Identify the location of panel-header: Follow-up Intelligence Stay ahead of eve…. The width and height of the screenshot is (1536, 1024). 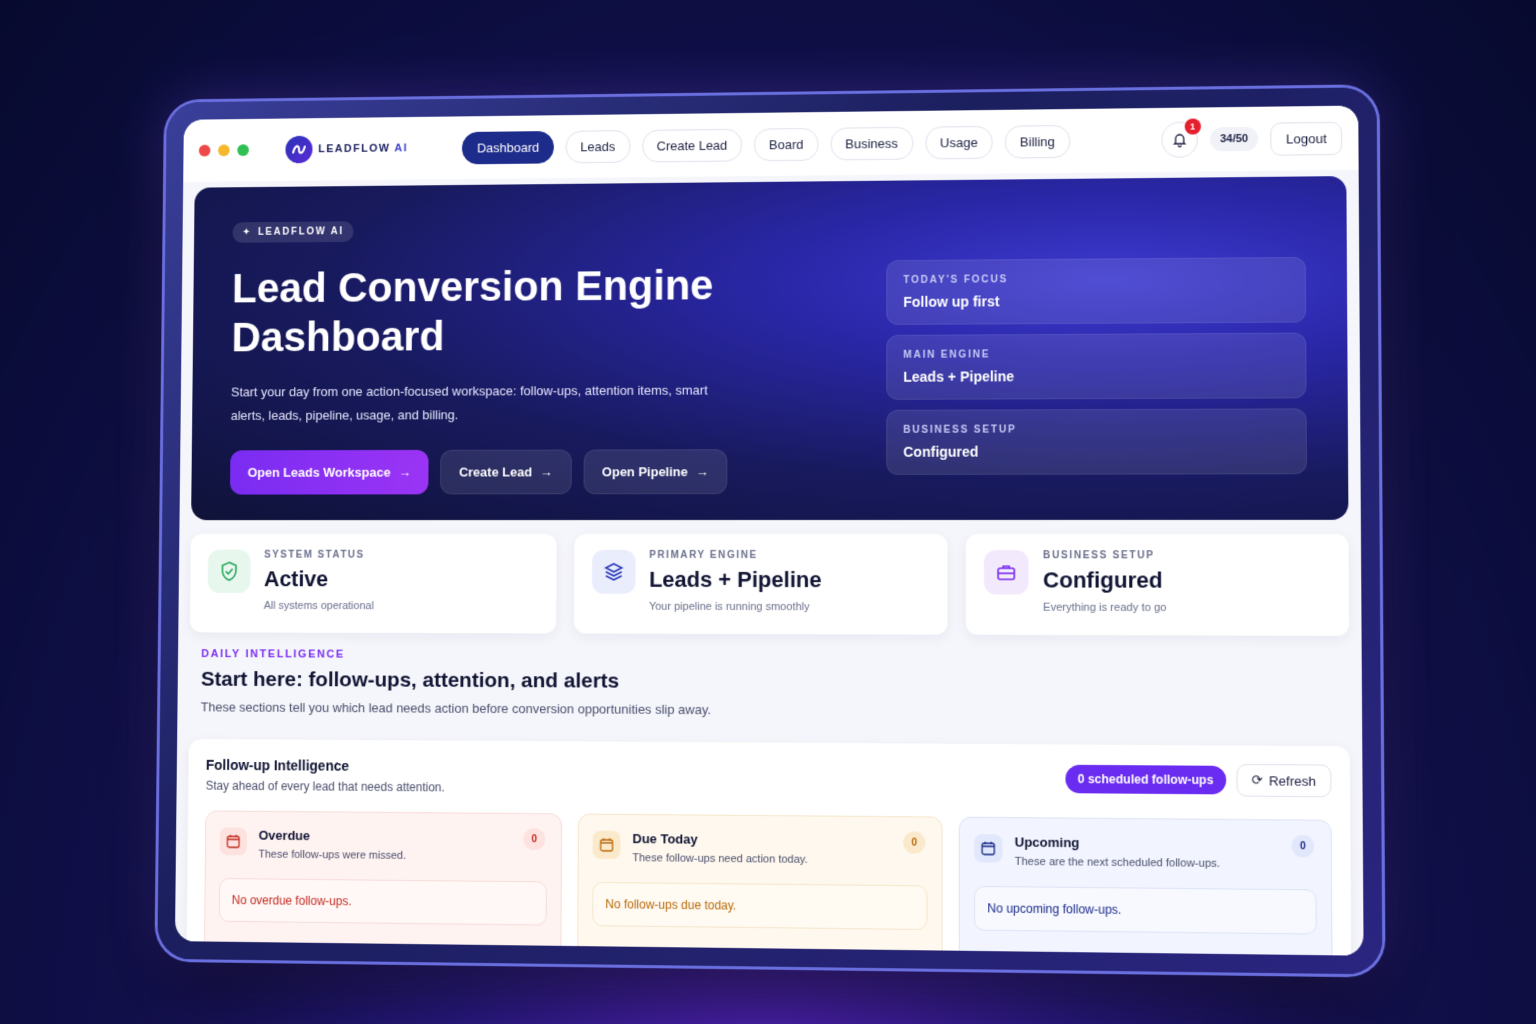
(769, 779).